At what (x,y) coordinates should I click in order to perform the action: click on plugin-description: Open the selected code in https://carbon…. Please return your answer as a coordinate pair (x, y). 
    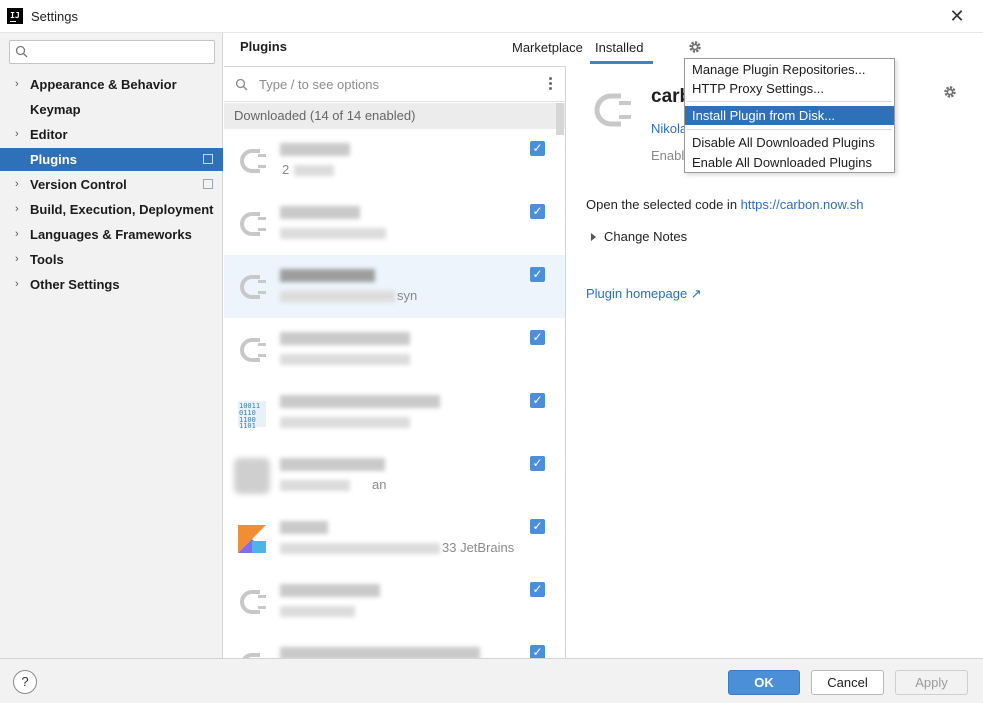
    Looking at the image, I should click on (725, 204).